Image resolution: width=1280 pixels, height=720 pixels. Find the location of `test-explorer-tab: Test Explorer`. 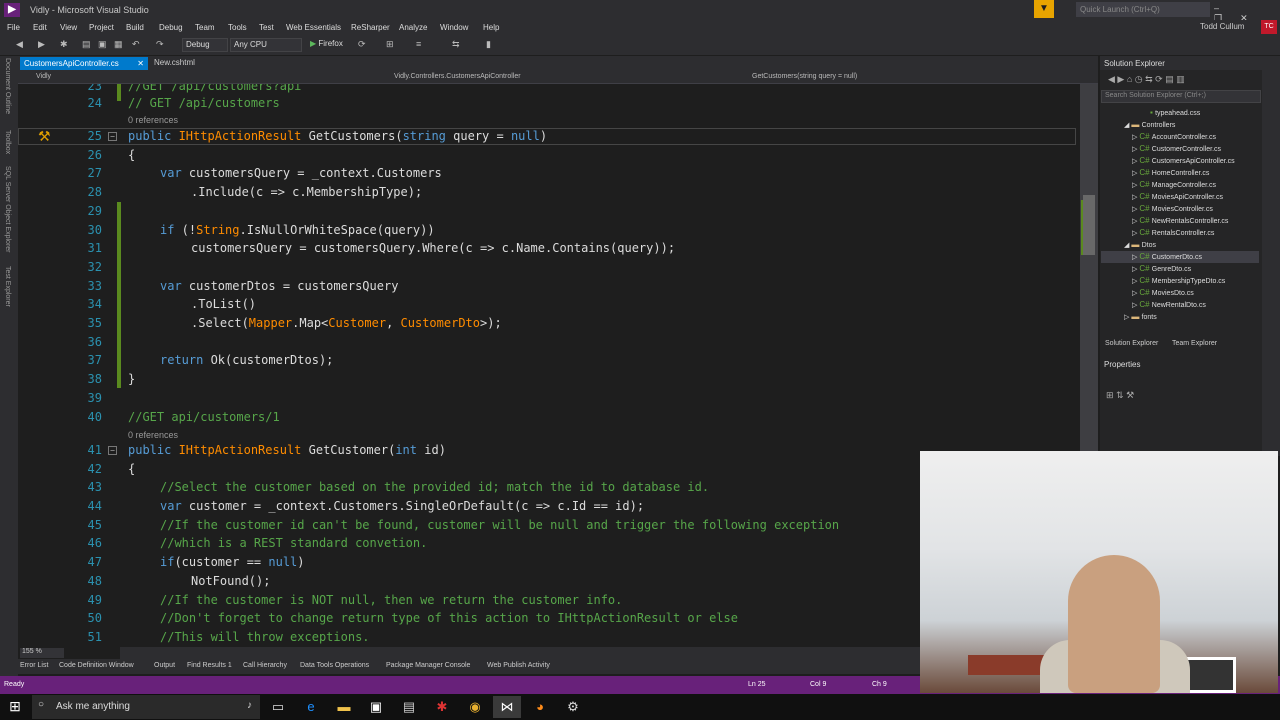

test-explorer-tab: Test Explorer is located at coordinates (7, 286).